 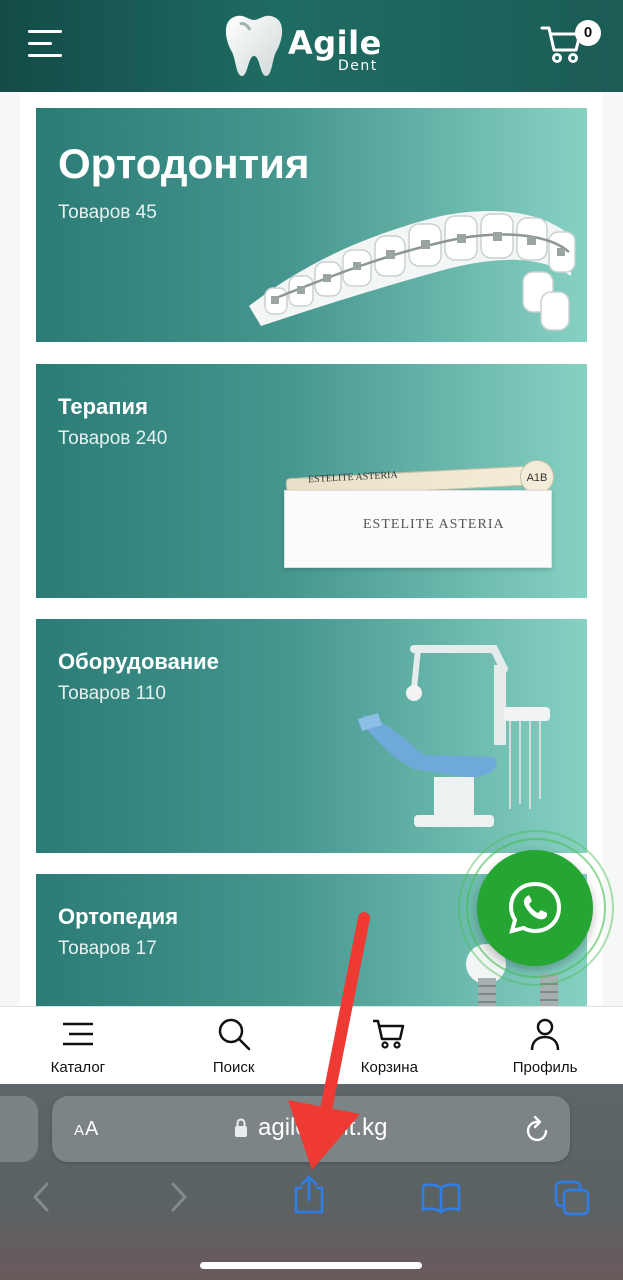 I want to click on cart-count-badge: 0, so click(x=588, y=33).